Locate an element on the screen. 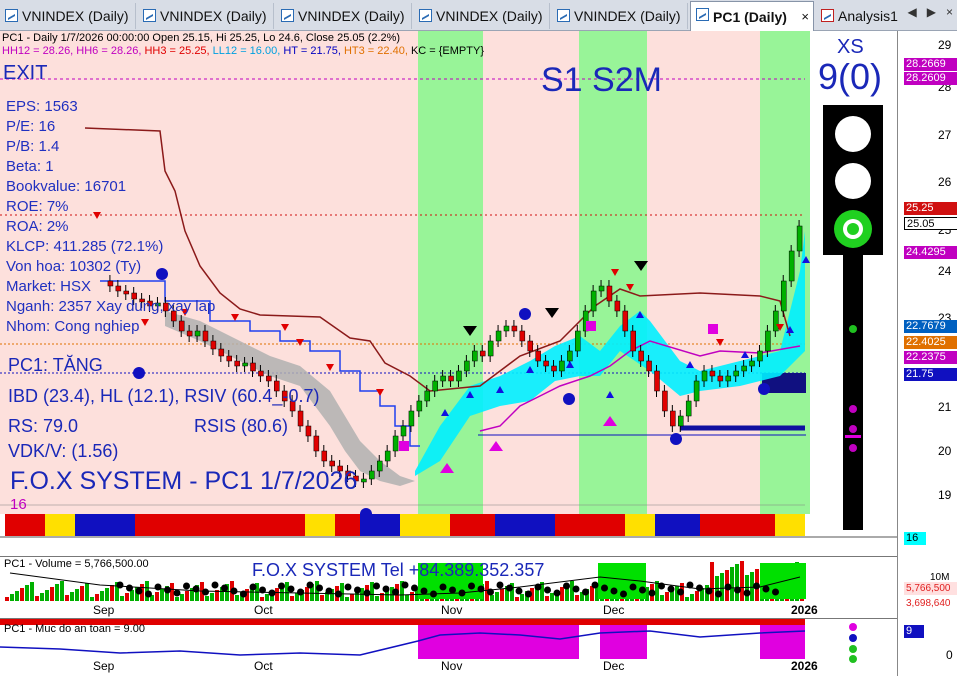  light-green-dot is located at coordinates (853, 229).